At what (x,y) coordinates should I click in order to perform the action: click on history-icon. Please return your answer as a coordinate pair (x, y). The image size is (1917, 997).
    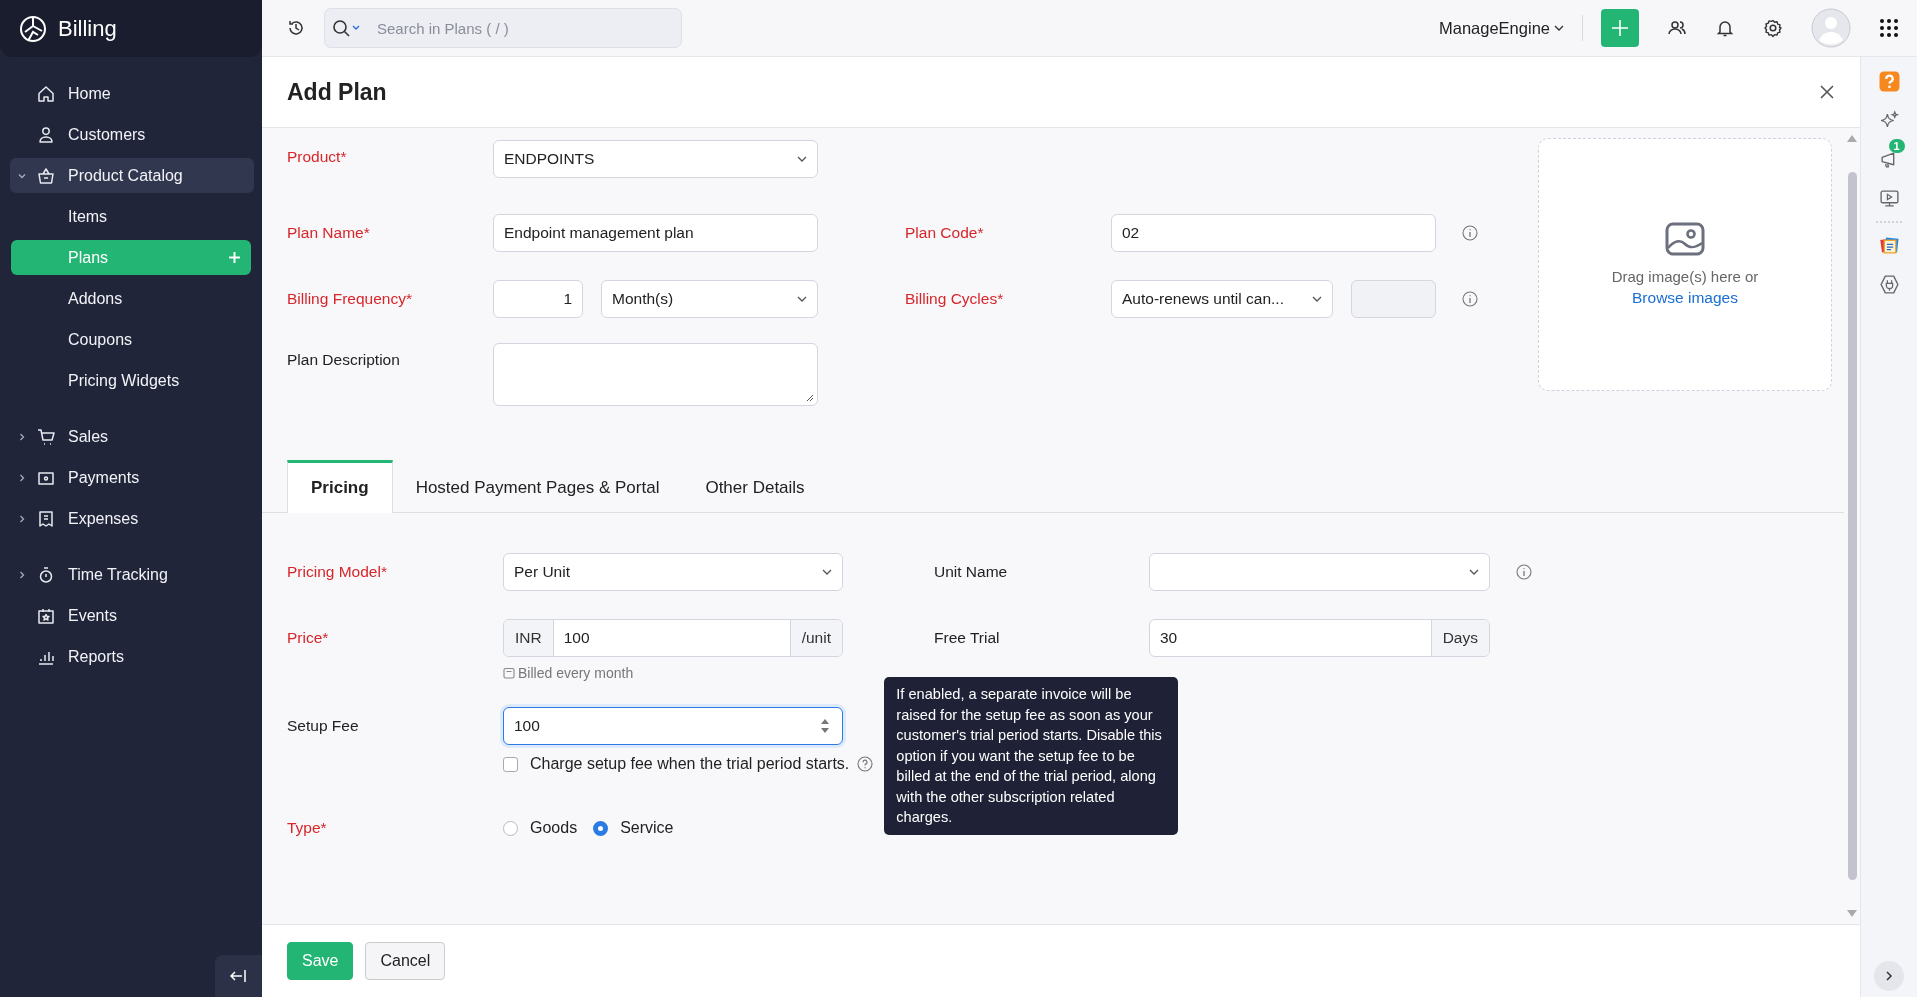
    Looking at the image, I should click on (296, 28).